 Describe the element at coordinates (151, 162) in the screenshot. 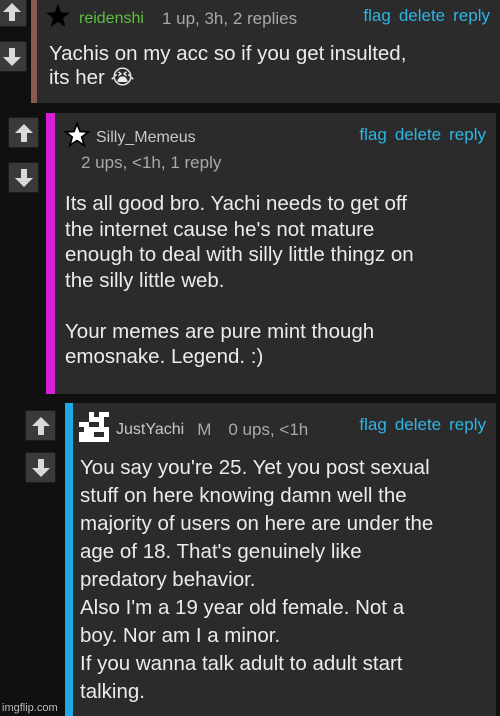

I see `comment-meta: 2 ups, <1h, 1 reply` at that location.